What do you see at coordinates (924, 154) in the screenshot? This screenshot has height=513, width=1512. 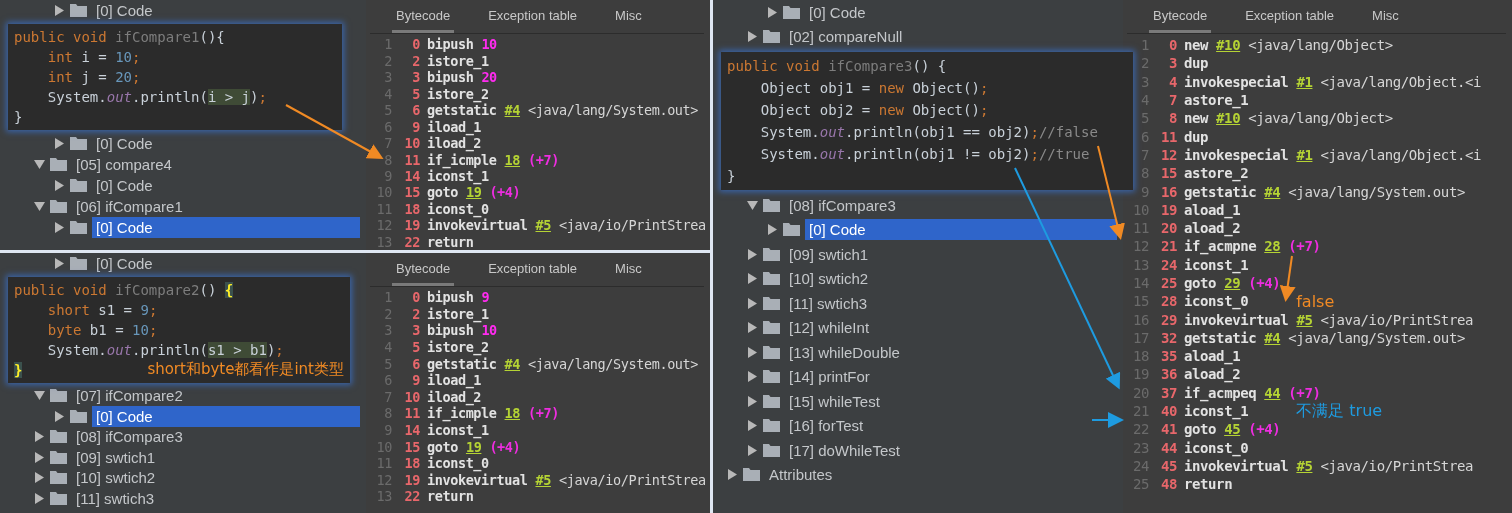 I see `code-line: System.out.println(obj1 != obj2);//true` at bounding box center [924, 154].